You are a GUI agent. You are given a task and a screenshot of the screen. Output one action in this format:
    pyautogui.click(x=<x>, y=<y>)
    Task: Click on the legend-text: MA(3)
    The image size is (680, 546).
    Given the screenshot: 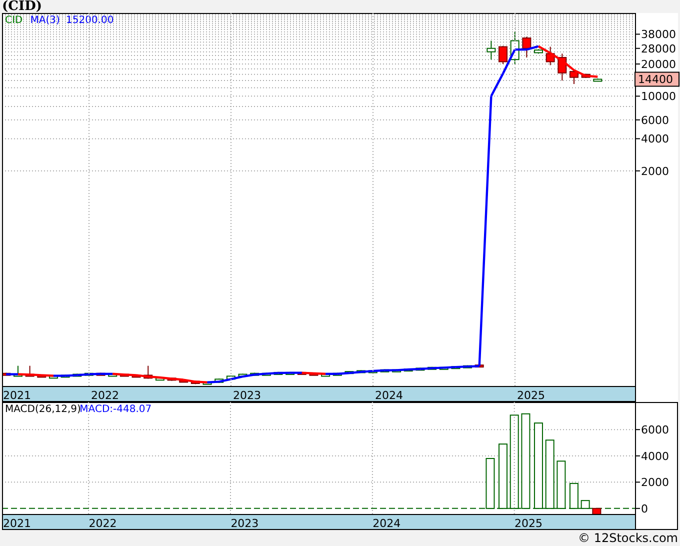 What is the action you would take?
    pyautogui.click(x=45, y=20)
    